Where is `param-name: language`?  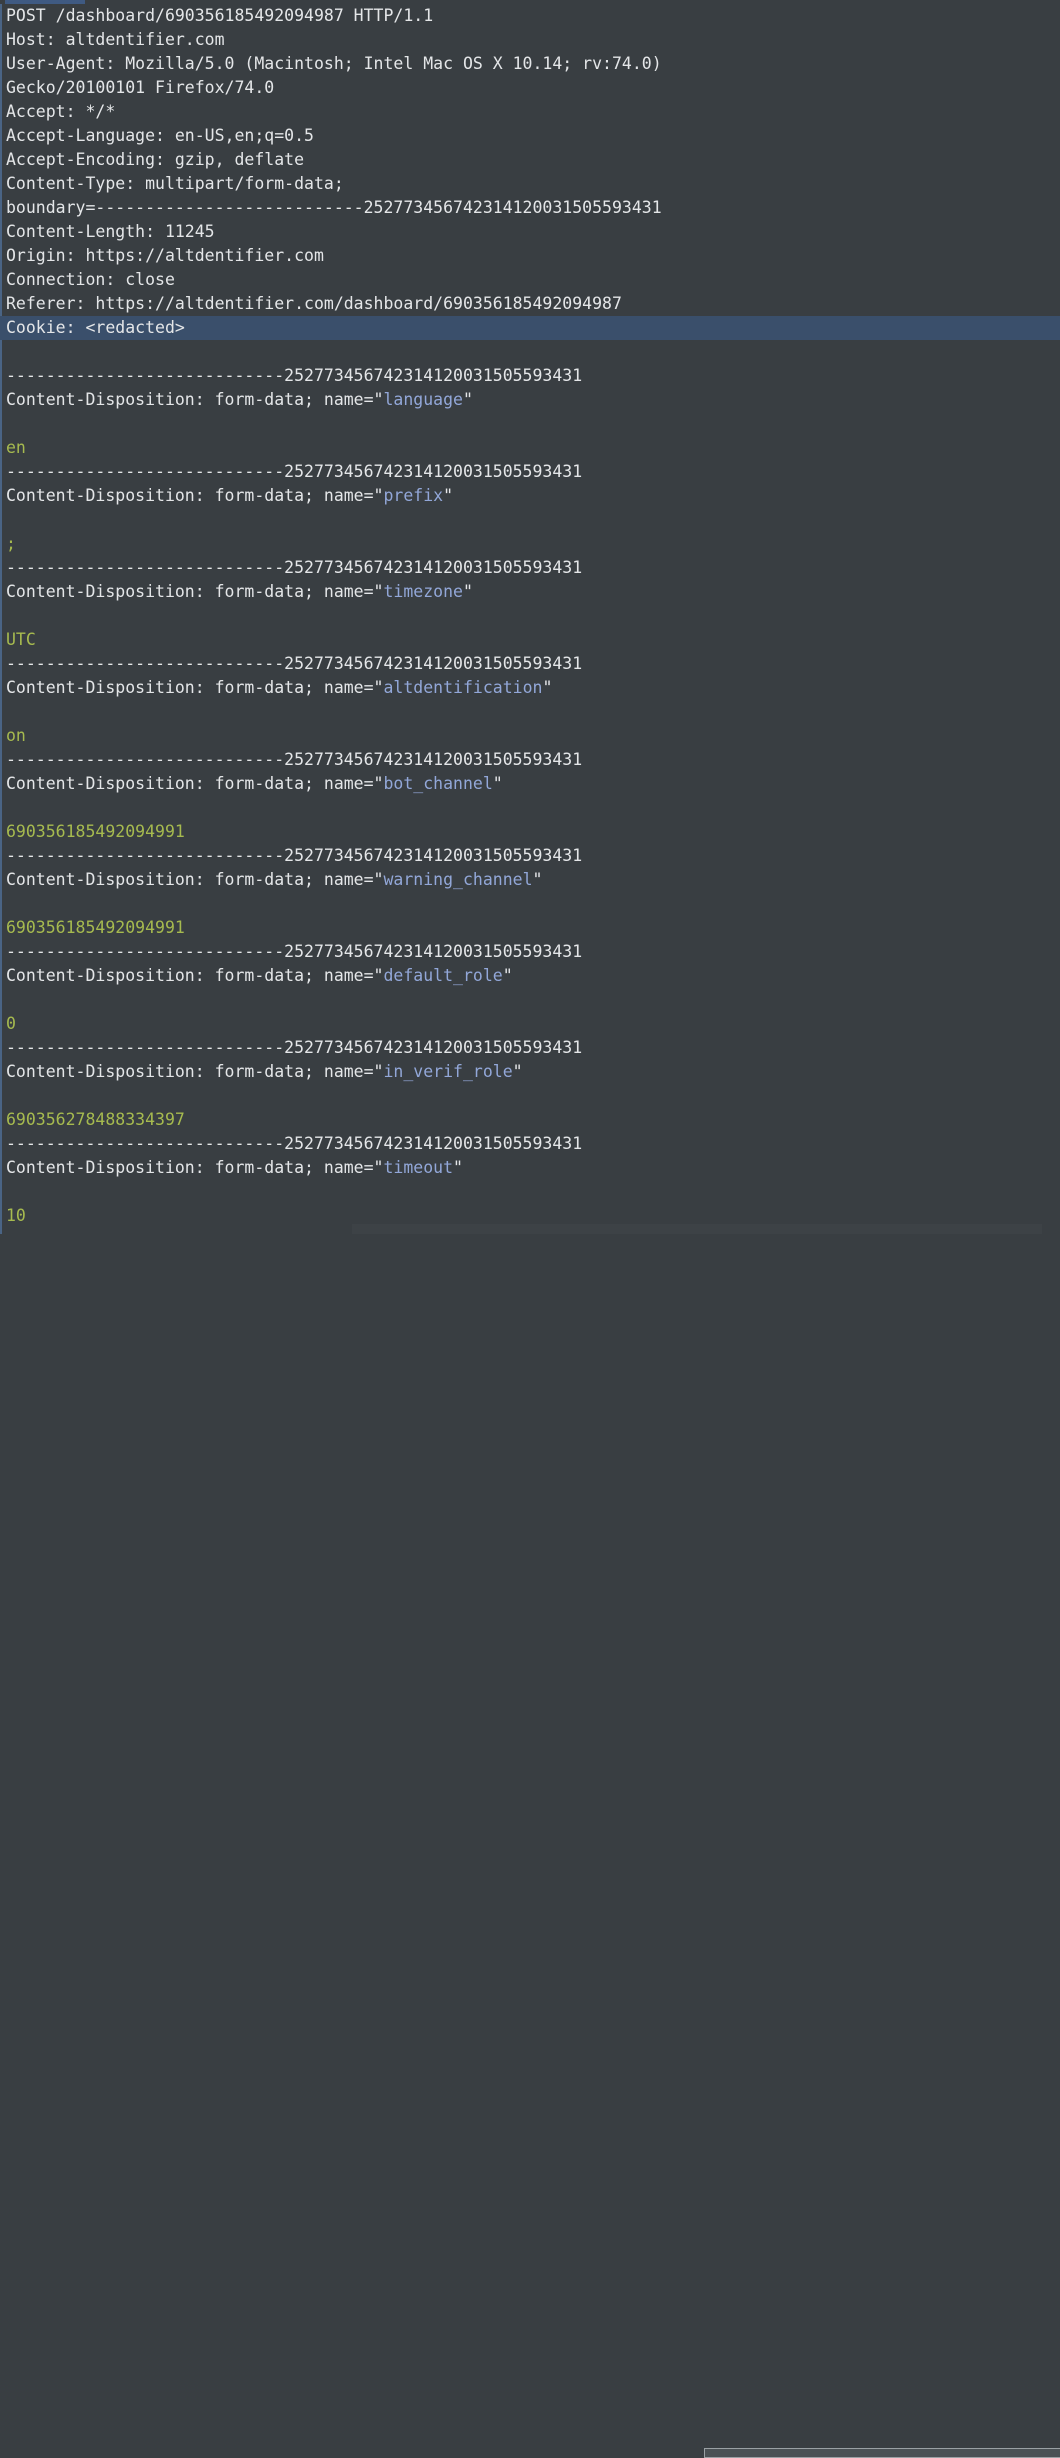
param-name: language is located at coordinates (423, 399).